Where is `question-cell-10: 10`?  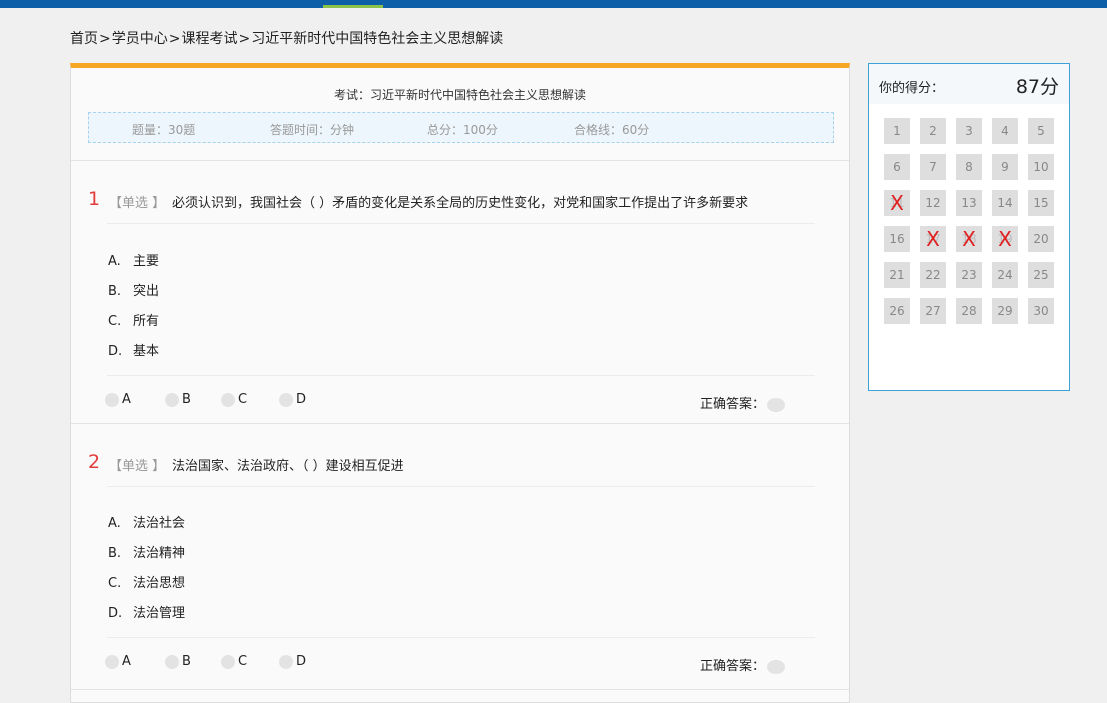 question-cell-10: 10 is located at coordinates (1041, 167).